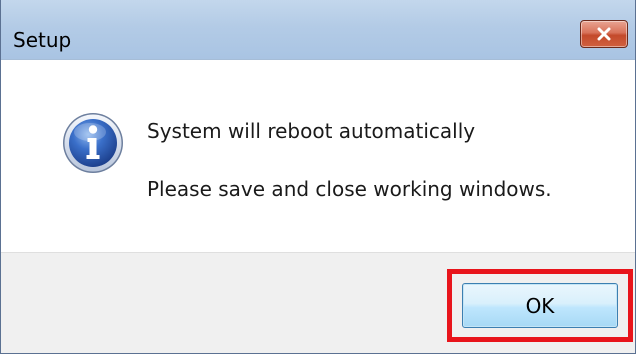  I want to click on close-button, so click(604, 34).